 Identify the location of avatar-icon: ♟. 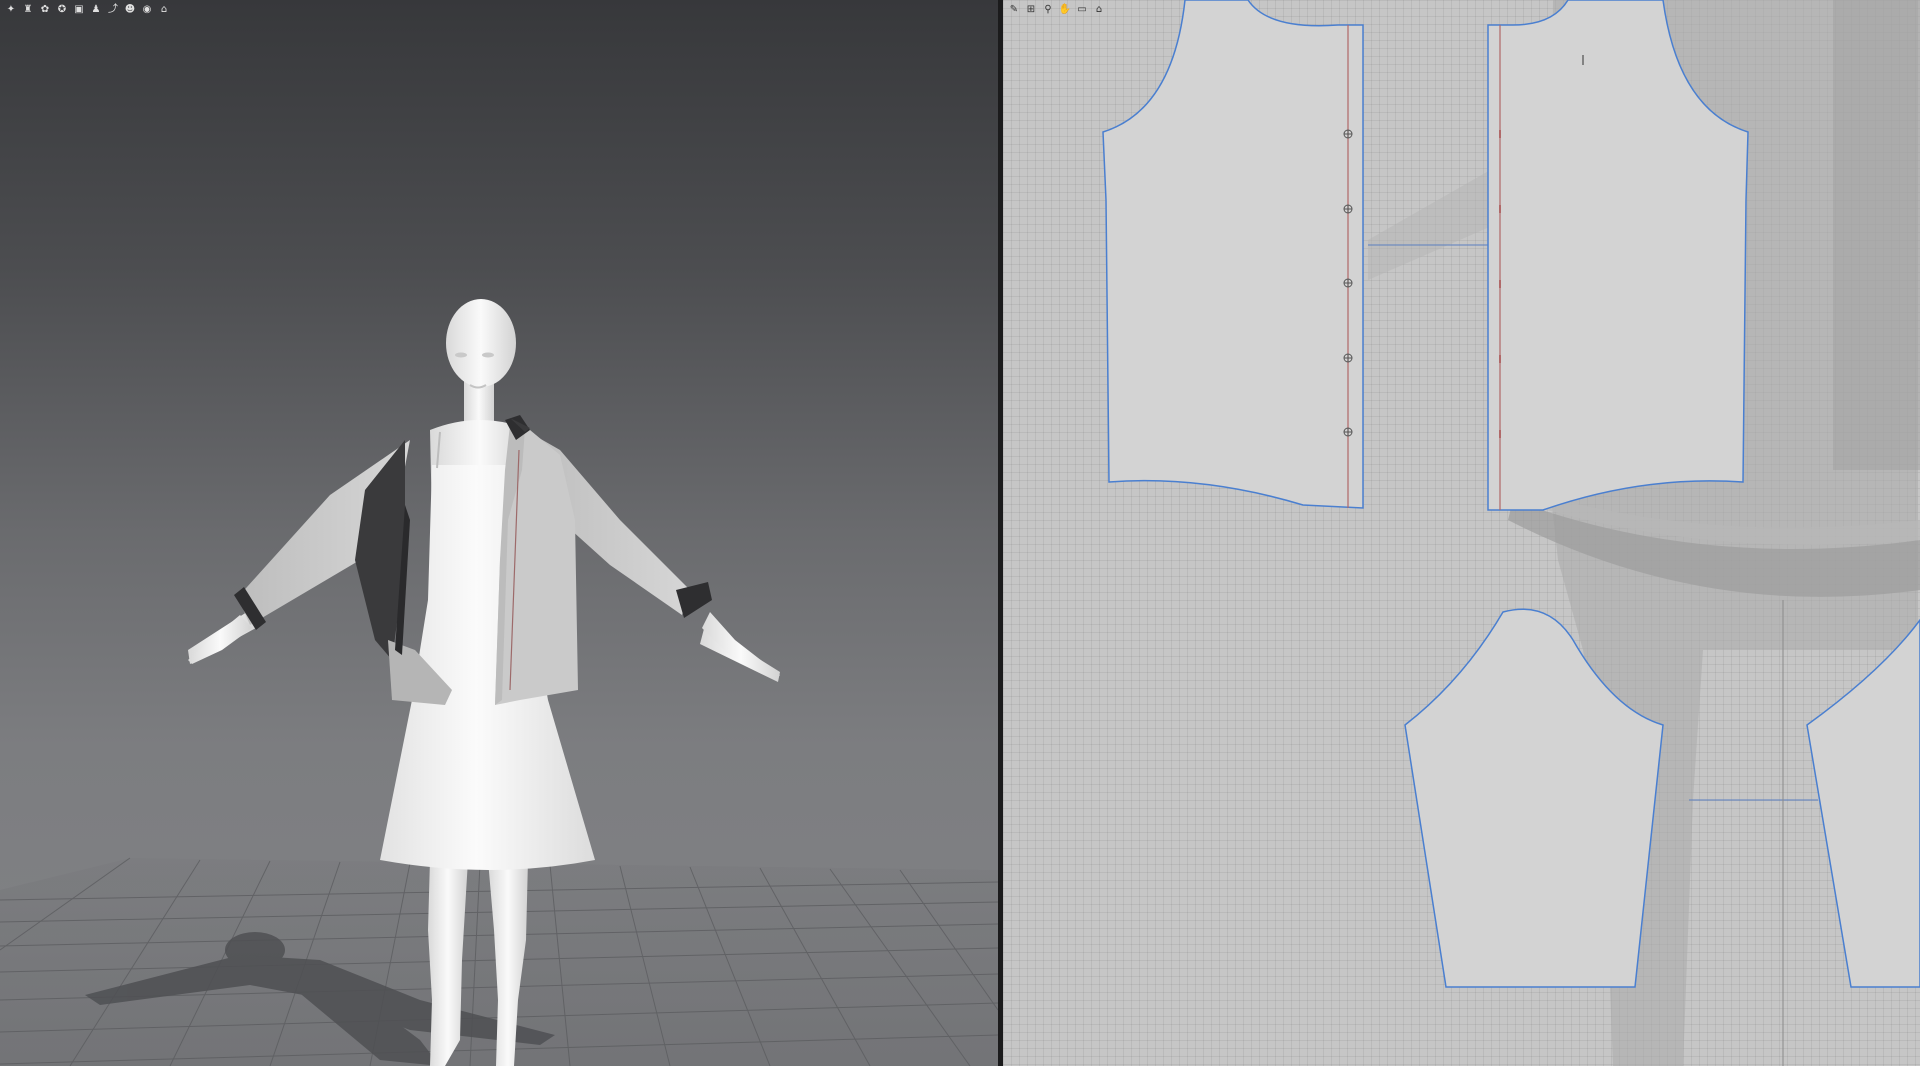
(96, 10).